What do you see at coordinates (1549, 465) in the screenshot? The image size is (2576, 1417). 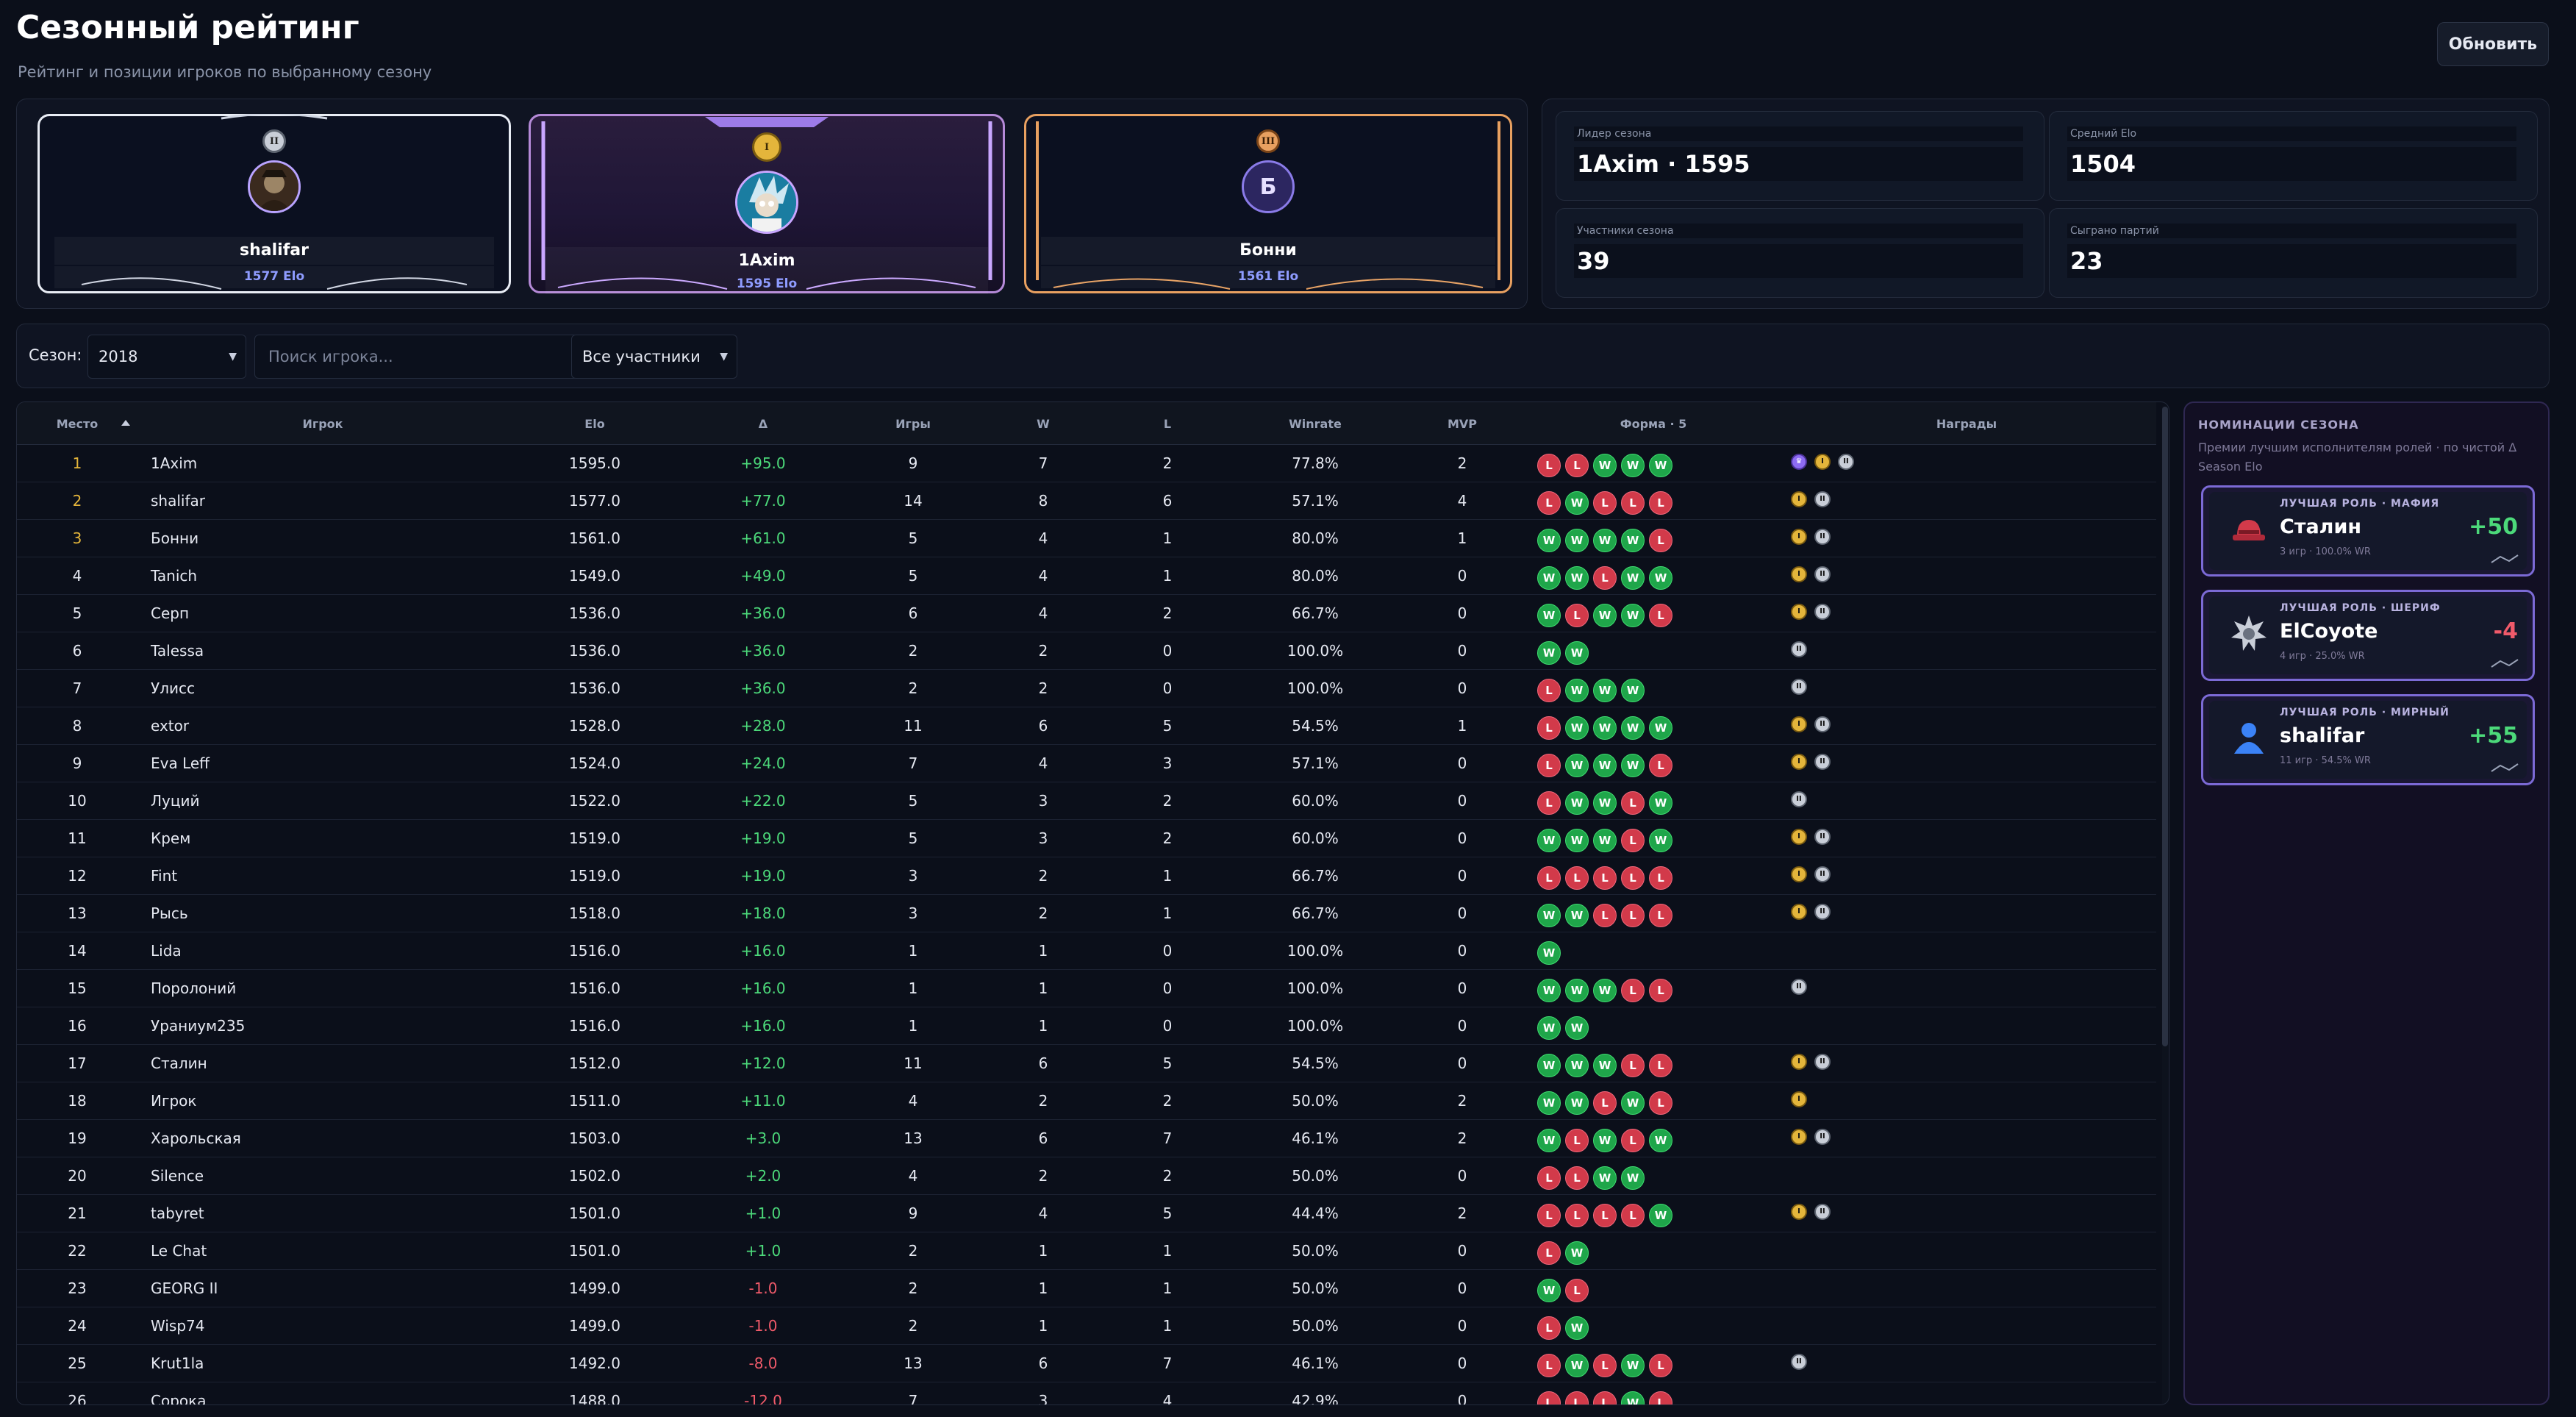 I see `form-badge-loss: L` at bounding box center [1549, 465].